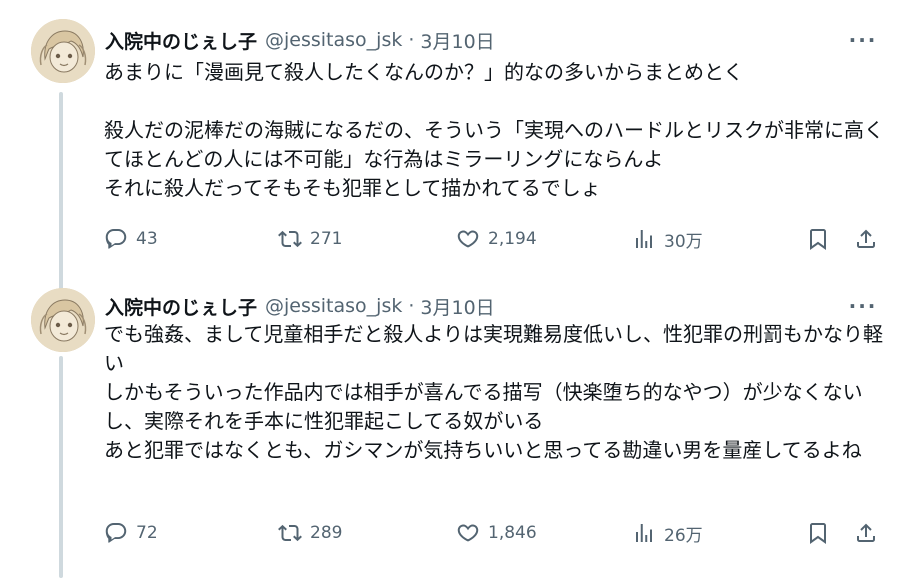 The height and width of the screenshot is (578, 900). What do you see at coordinates (367, 533) in the screenshot?
I see `retweet-button: 289` at bounding box center [367, 533].